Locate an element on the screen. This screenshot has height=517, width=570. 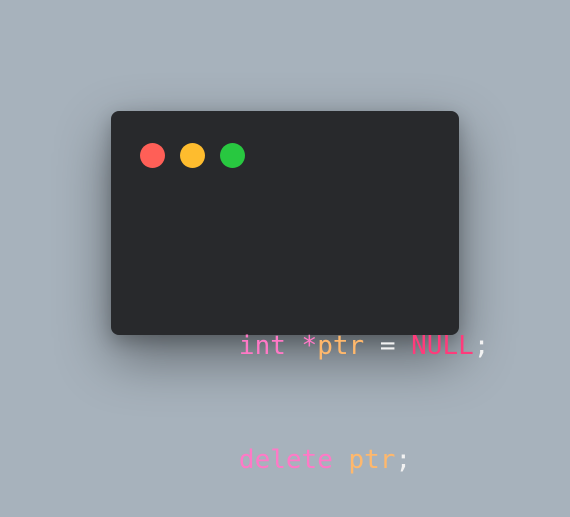
code-line-2: delete ptr; is located at coordinates (317, 439).